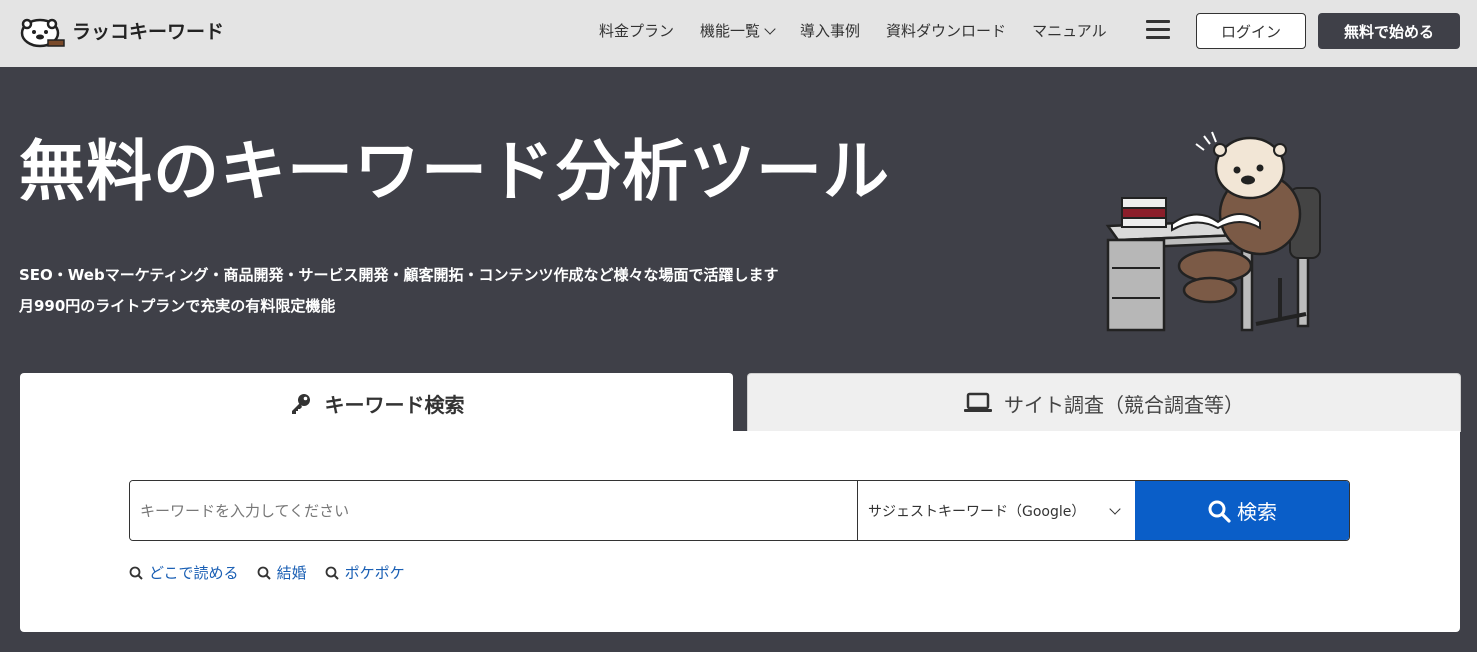 The width and height of the screenshot is (1477, 652). I want to click on laptop-icon, so click(978, 403).